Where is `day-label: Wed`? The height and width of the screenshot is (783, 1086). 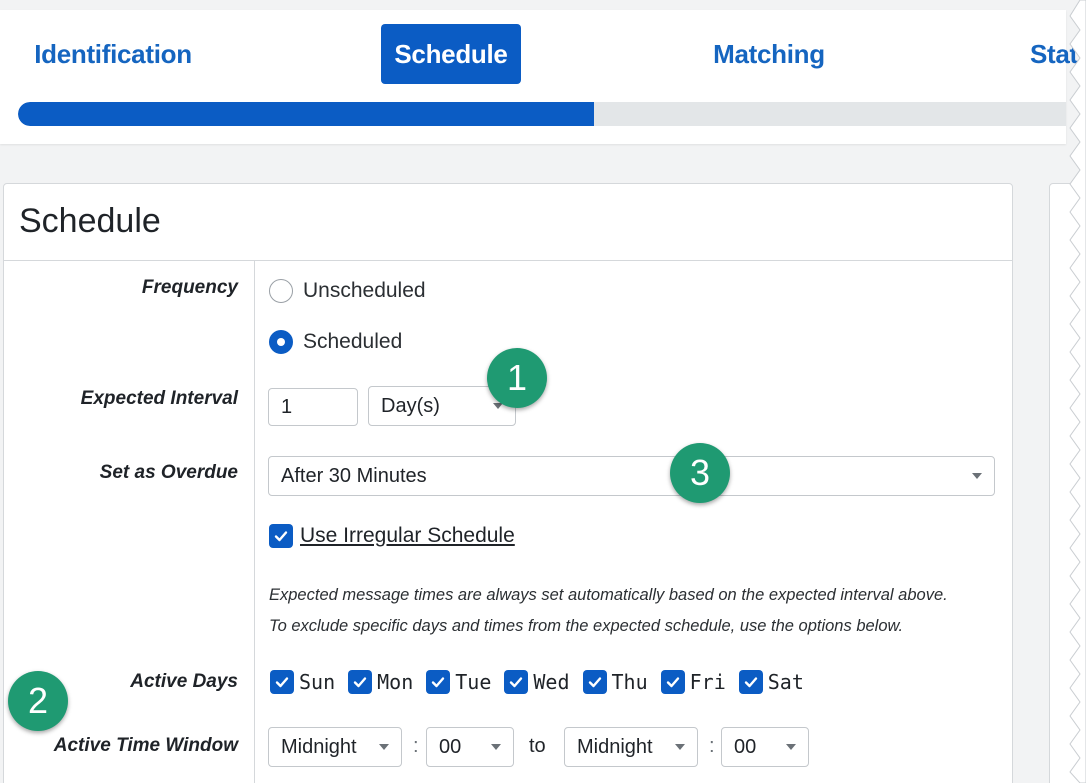 day-label: Wed is located at coordinates (551, 682).